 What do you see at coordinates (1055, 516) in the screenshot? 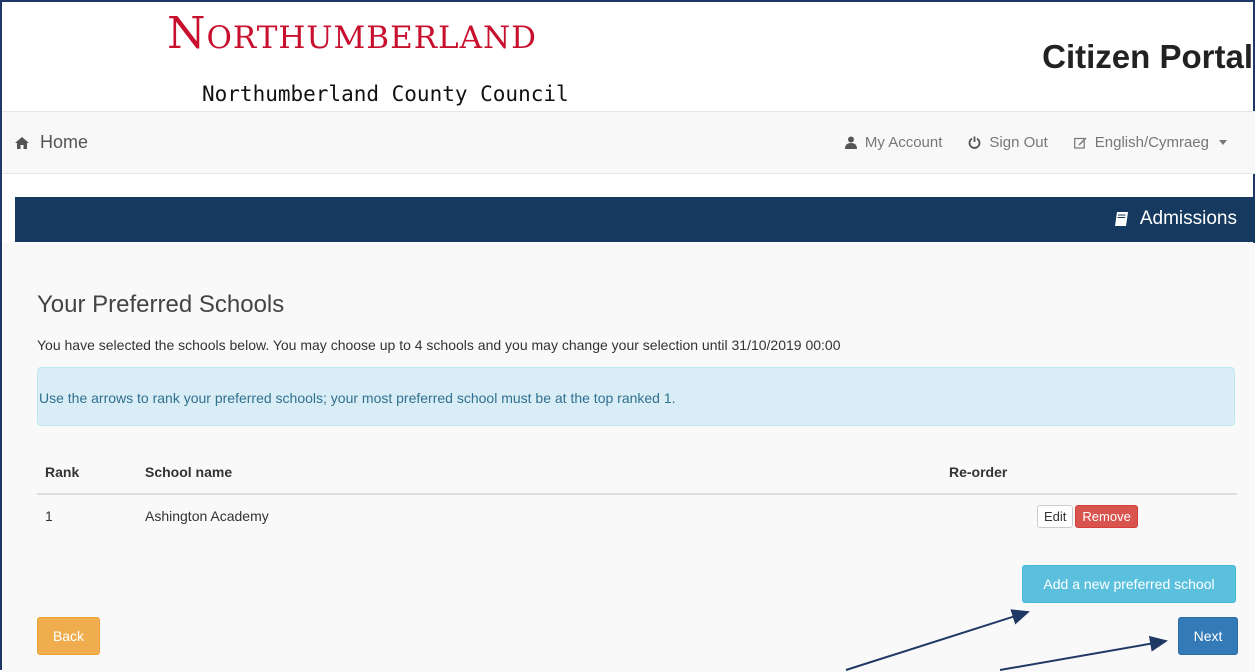
I see `edit-button: Edit` at bounding box center [1055, 516].